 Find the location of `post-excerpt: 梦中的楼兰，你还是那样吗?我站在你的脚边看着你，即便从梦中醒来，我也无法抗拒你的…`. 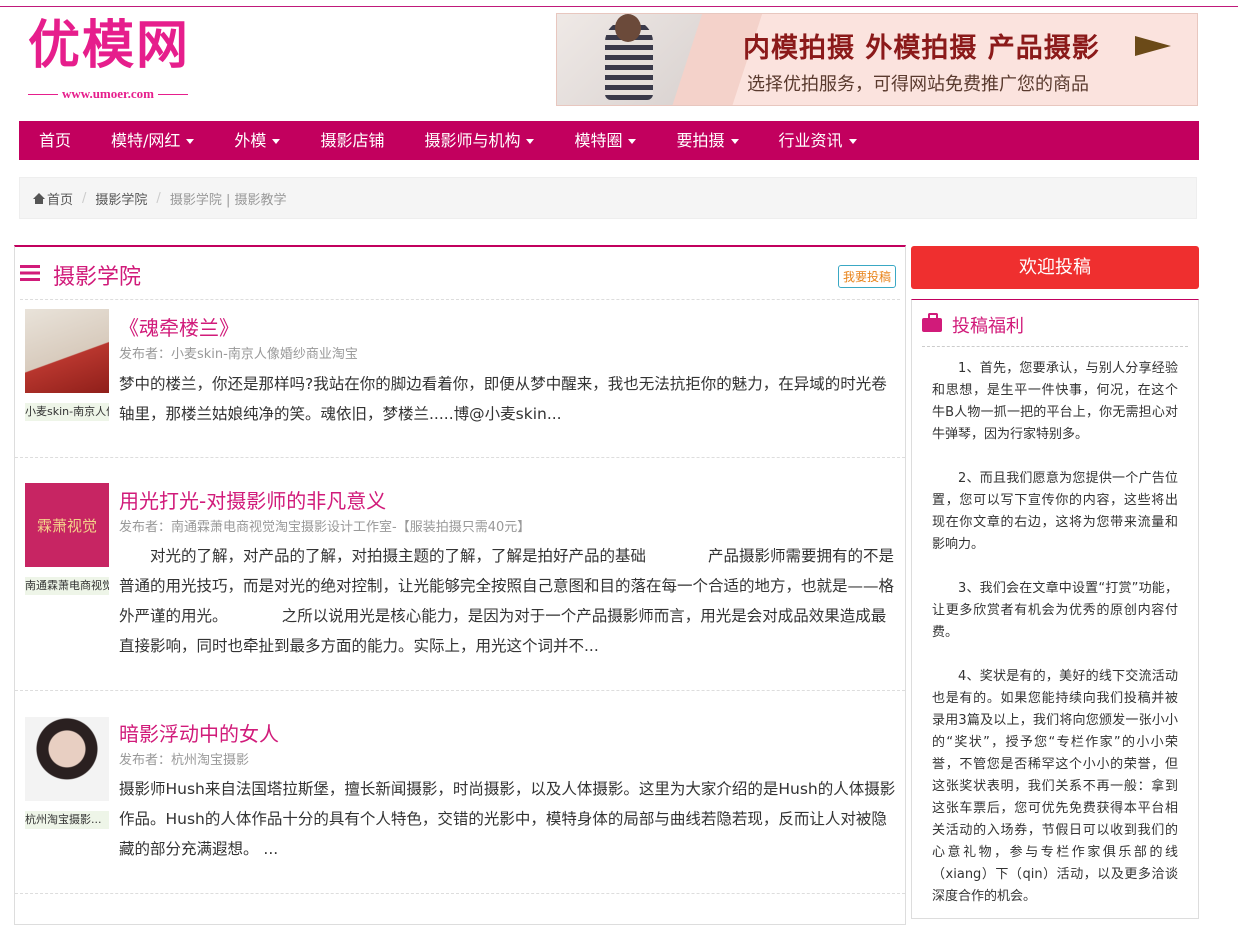

post-excerpt: 梦中的楼兰，你还是那样吗?我站在你的脚边看着你，即便从梦中醒来，我也无法抗拒你的… is located at coordinates (503, 399).